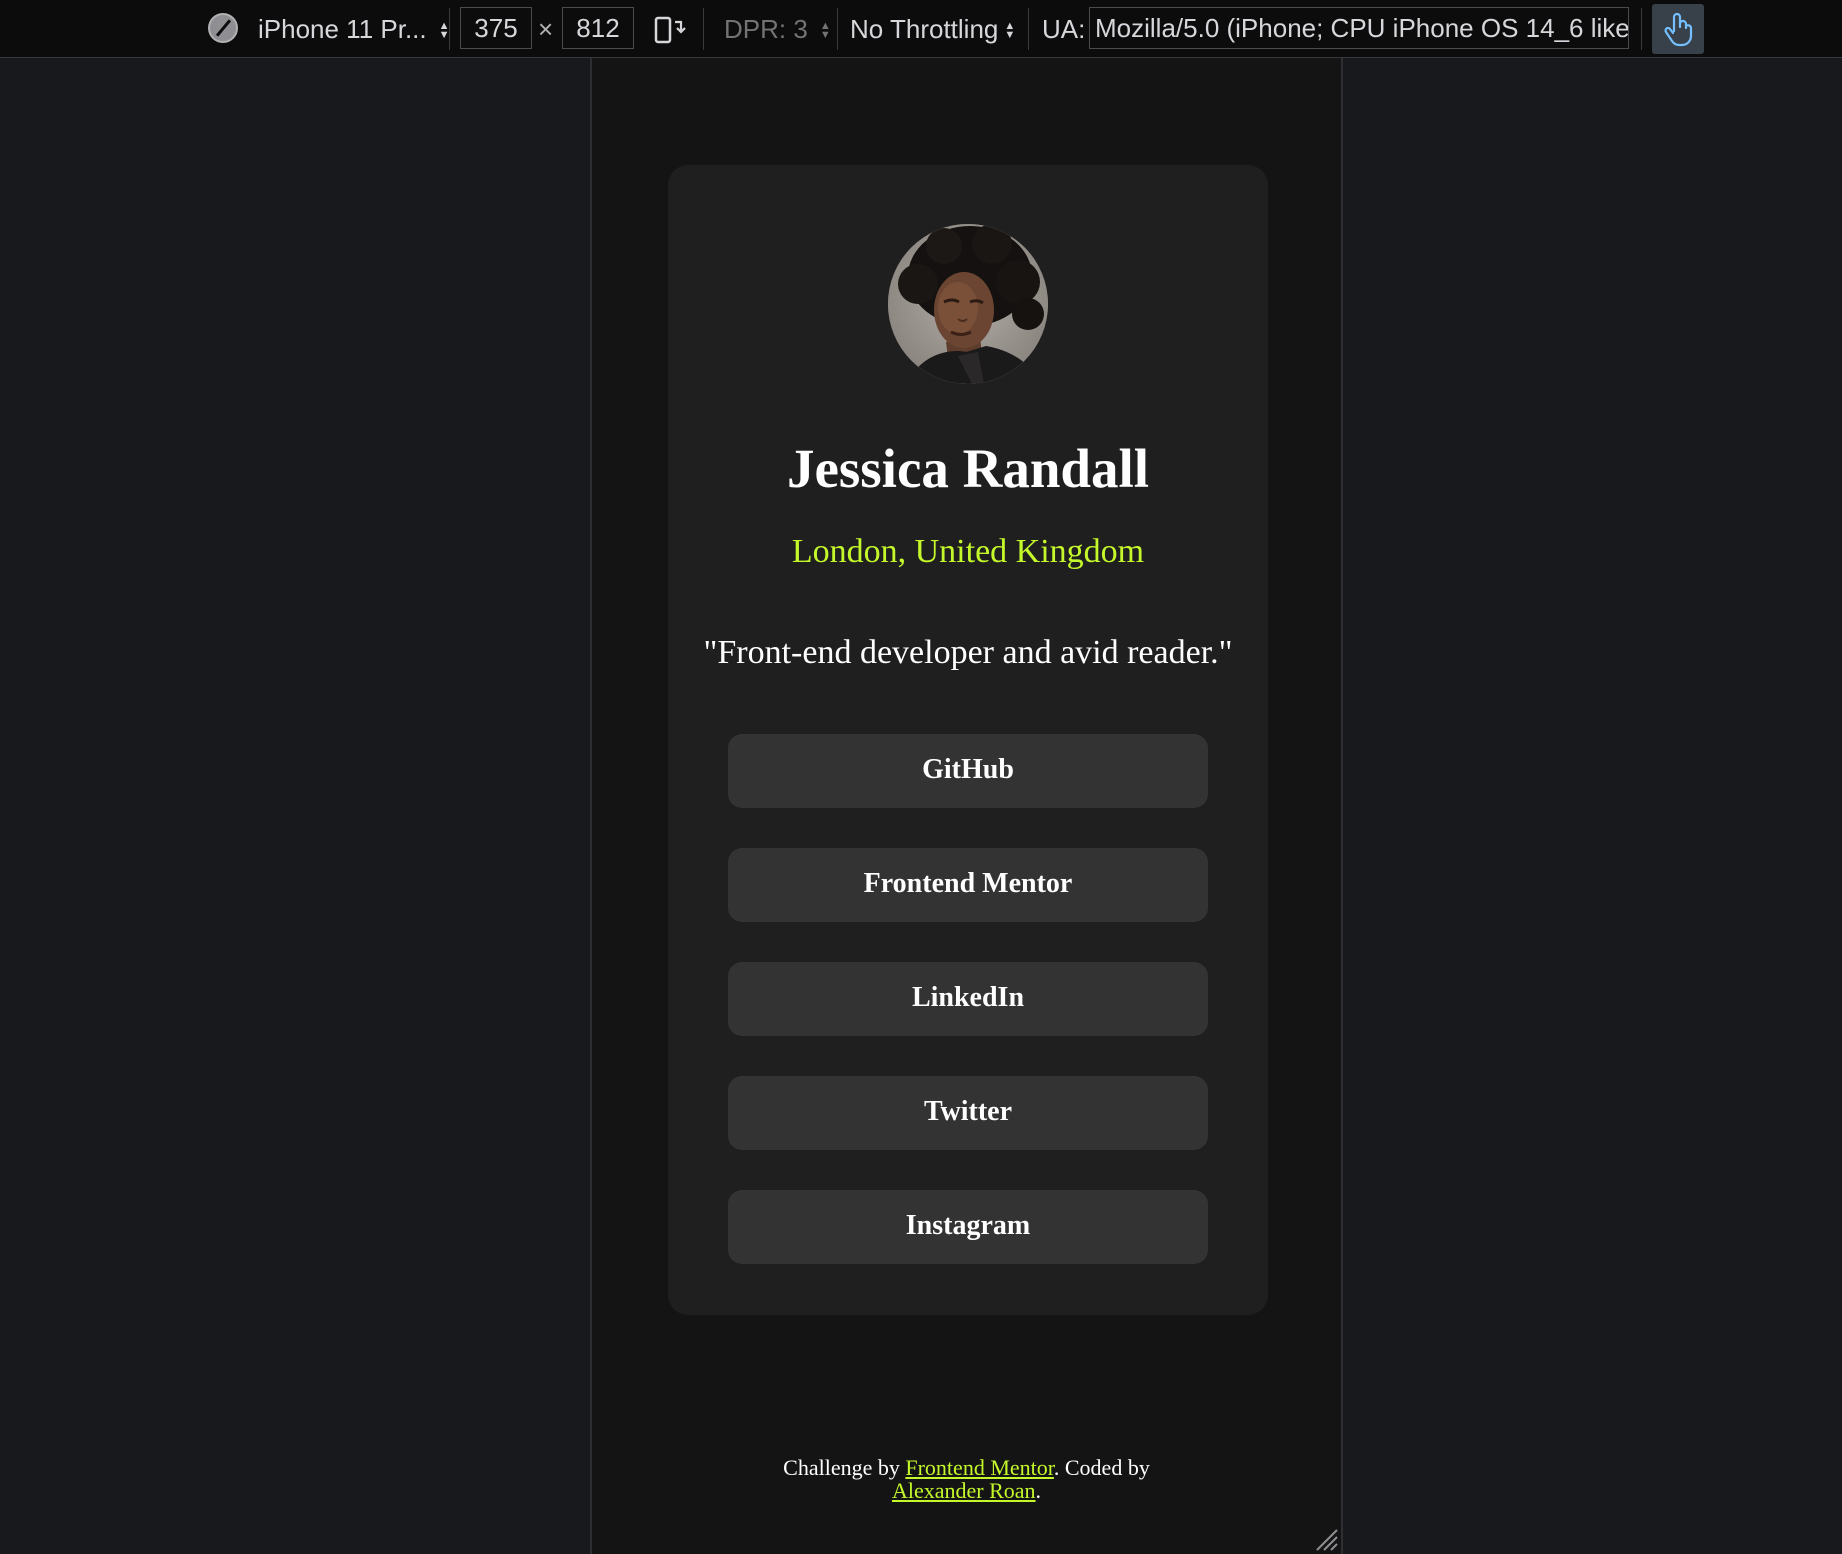  I want to click on touch-simulation-icon, so click(1678, 29).